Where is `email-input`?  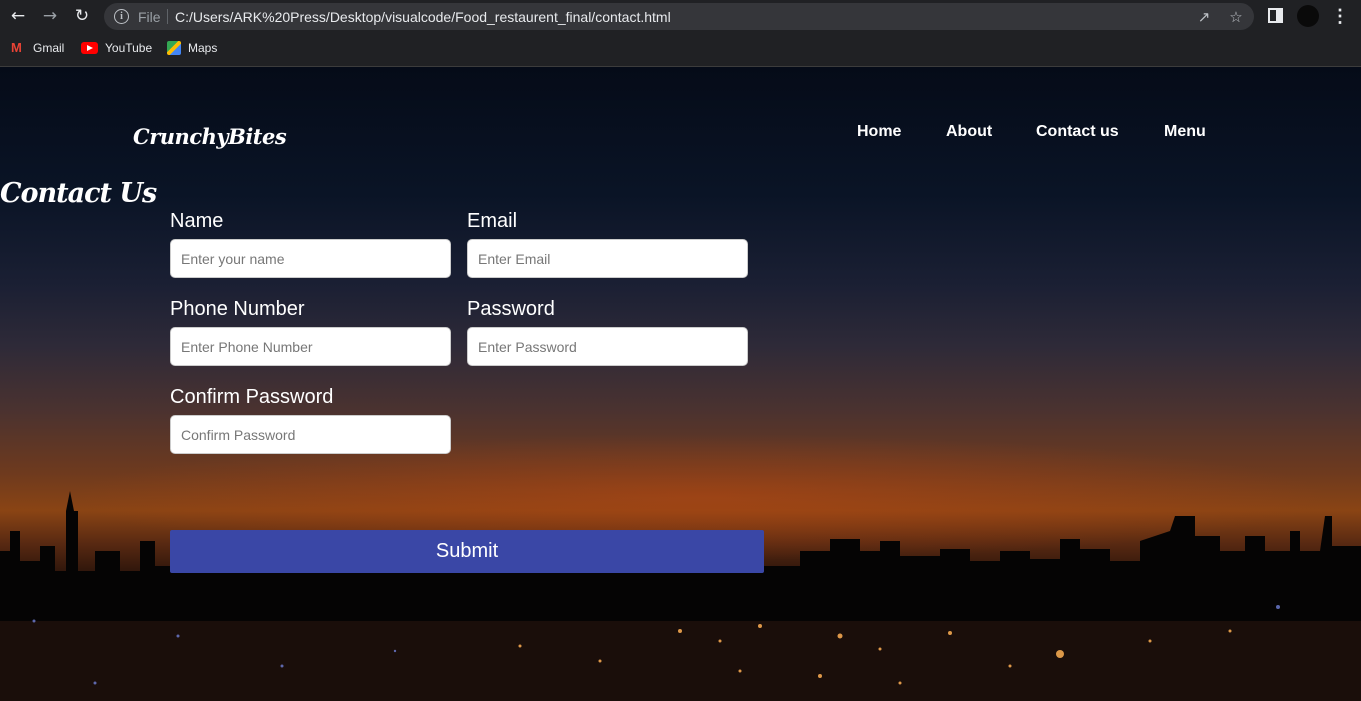 email-input is located at coordinates (607, 258).